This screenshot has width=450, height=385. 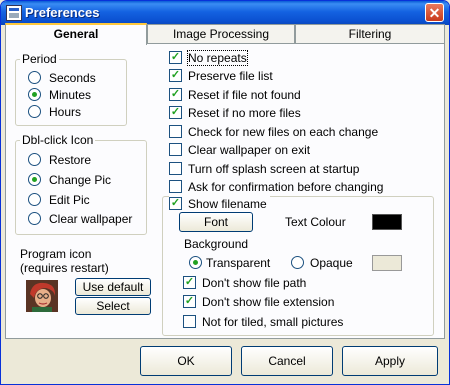 I want to click on window-title: Preferences, so click(x=62, y=12).